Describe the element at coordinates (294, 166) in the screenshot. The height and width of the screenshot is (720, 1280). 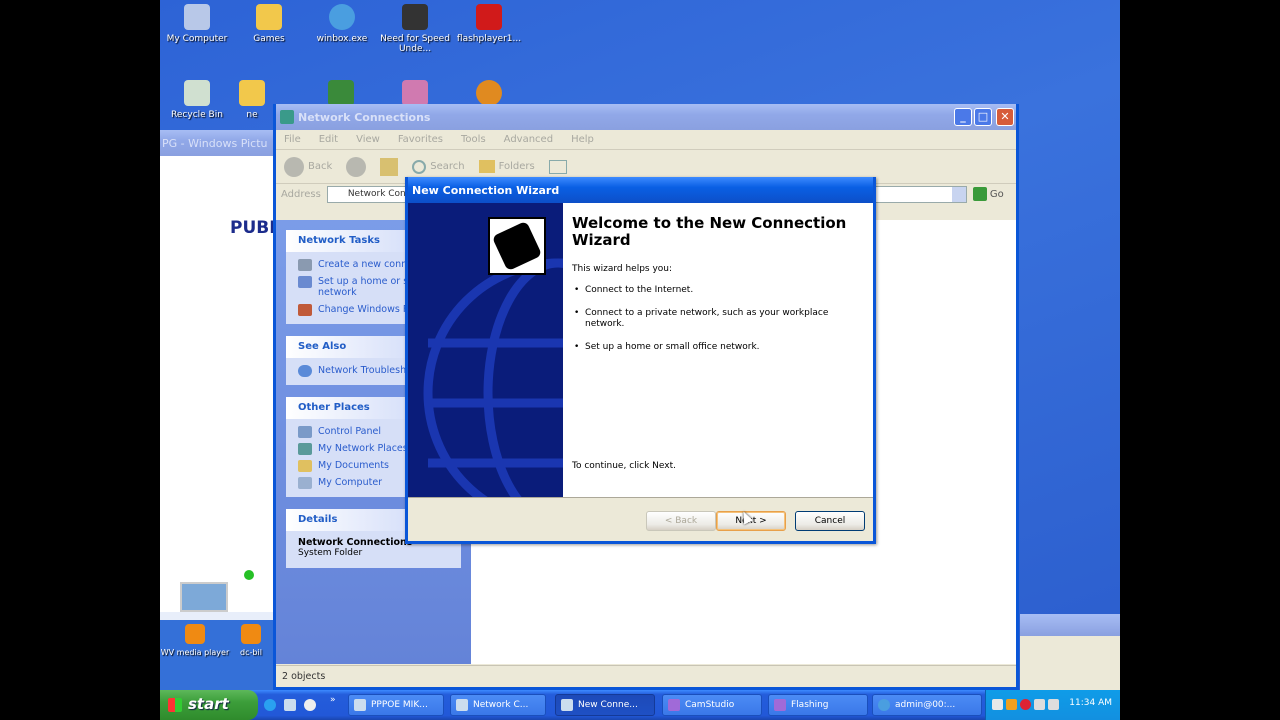
I see `back-arrow-icon` at that location.